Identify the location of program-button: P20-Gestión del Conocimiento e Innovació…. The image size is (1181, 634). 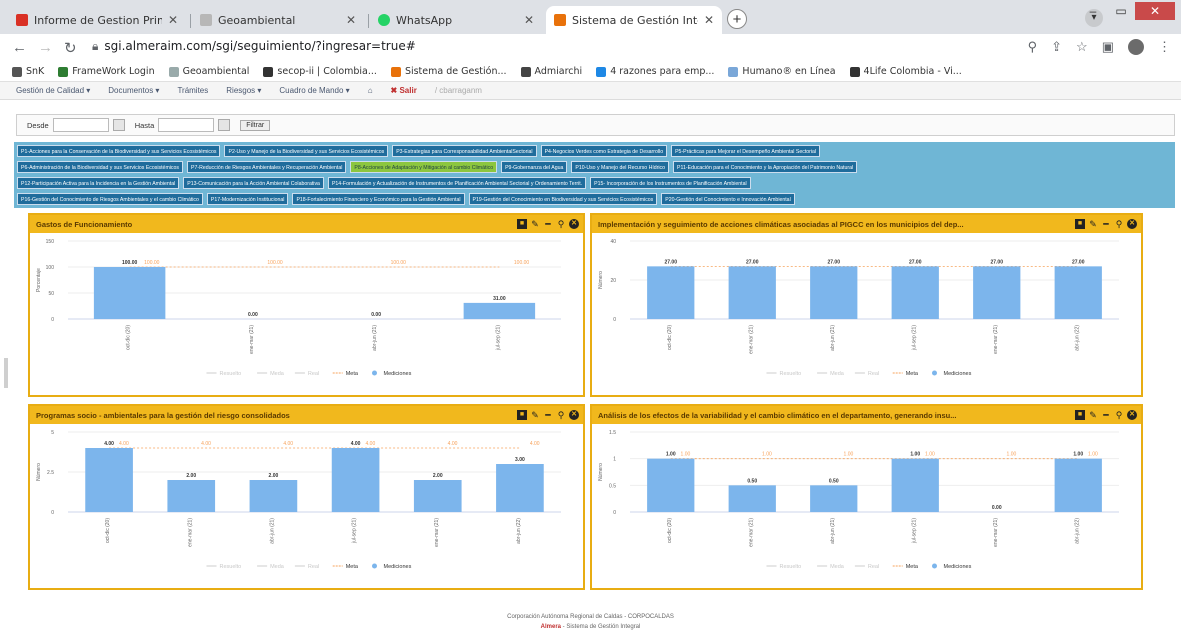
(728, 199).